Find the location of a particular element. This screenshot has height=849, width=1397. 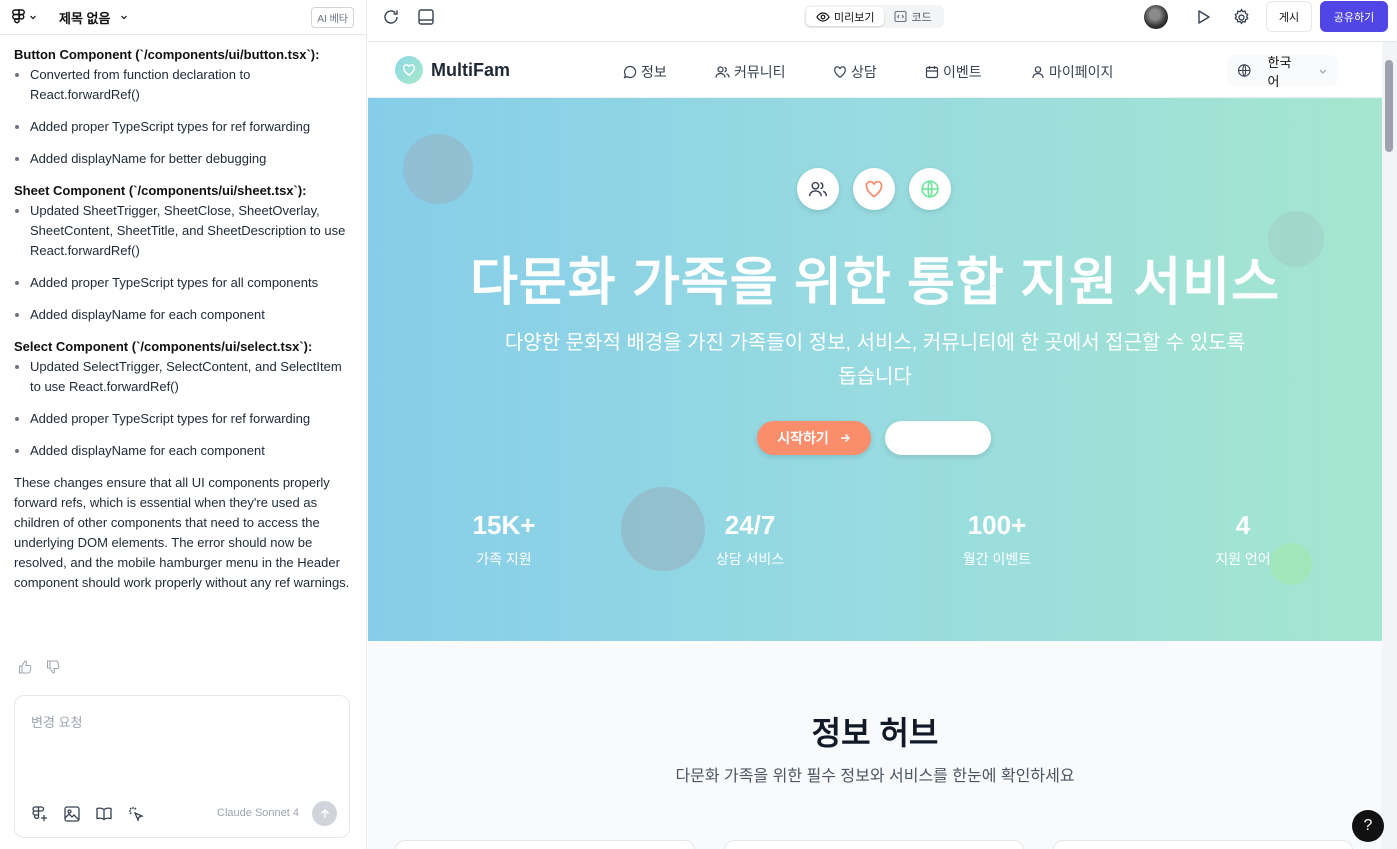

code-icon is located at coordinates (901, 16).